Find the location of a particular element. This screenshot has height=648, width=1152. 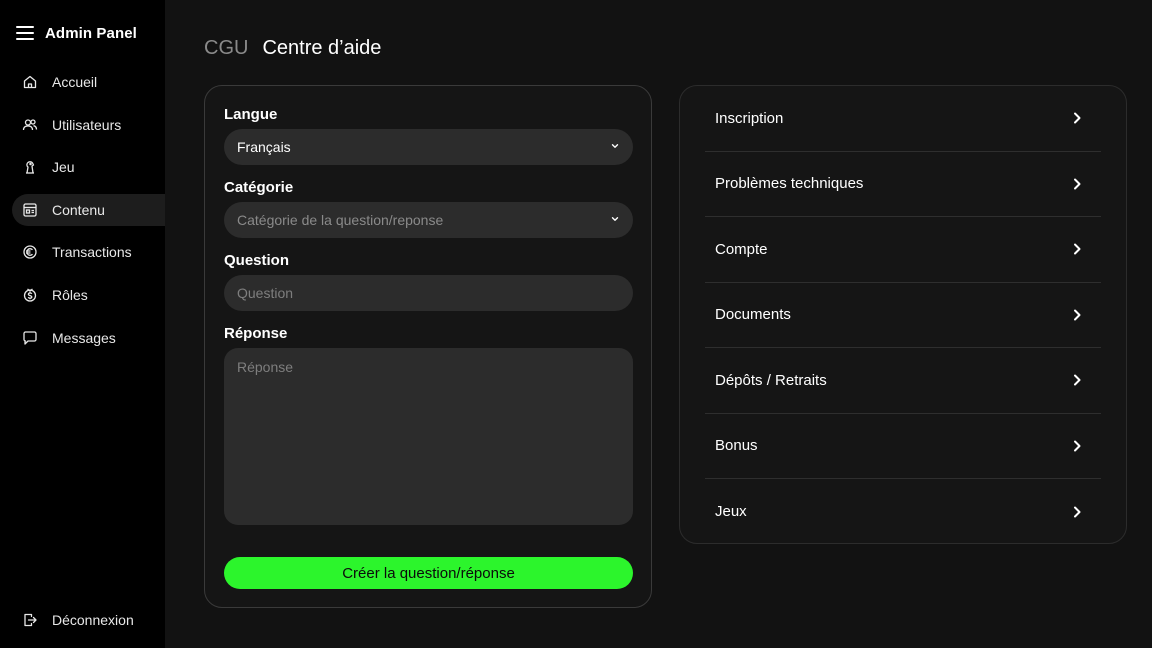

sidebar-item-label: Utilisateurs is located at coordinates (87, 124).